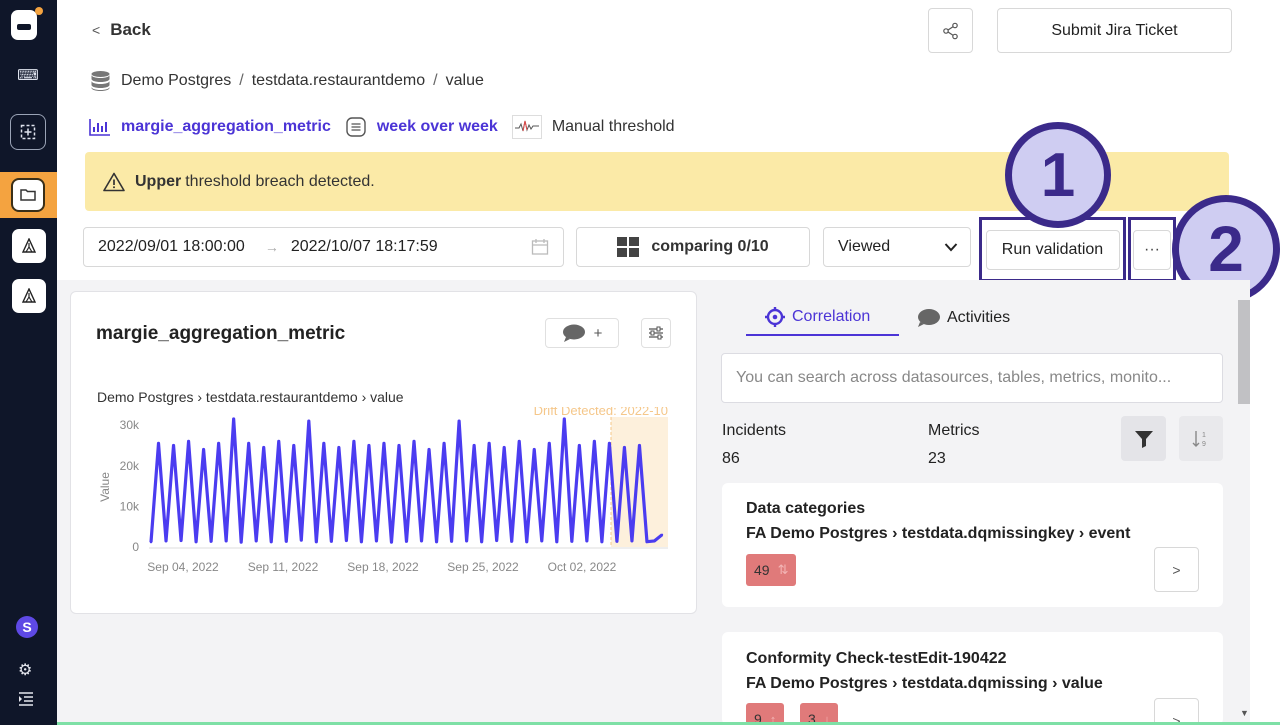 The height and width of the screenshot is (725, 1280). What do you see at coordinates (864, 246) in the screenshot?
I see `viewed-value: Viewed` at bounding box center [864, 246].